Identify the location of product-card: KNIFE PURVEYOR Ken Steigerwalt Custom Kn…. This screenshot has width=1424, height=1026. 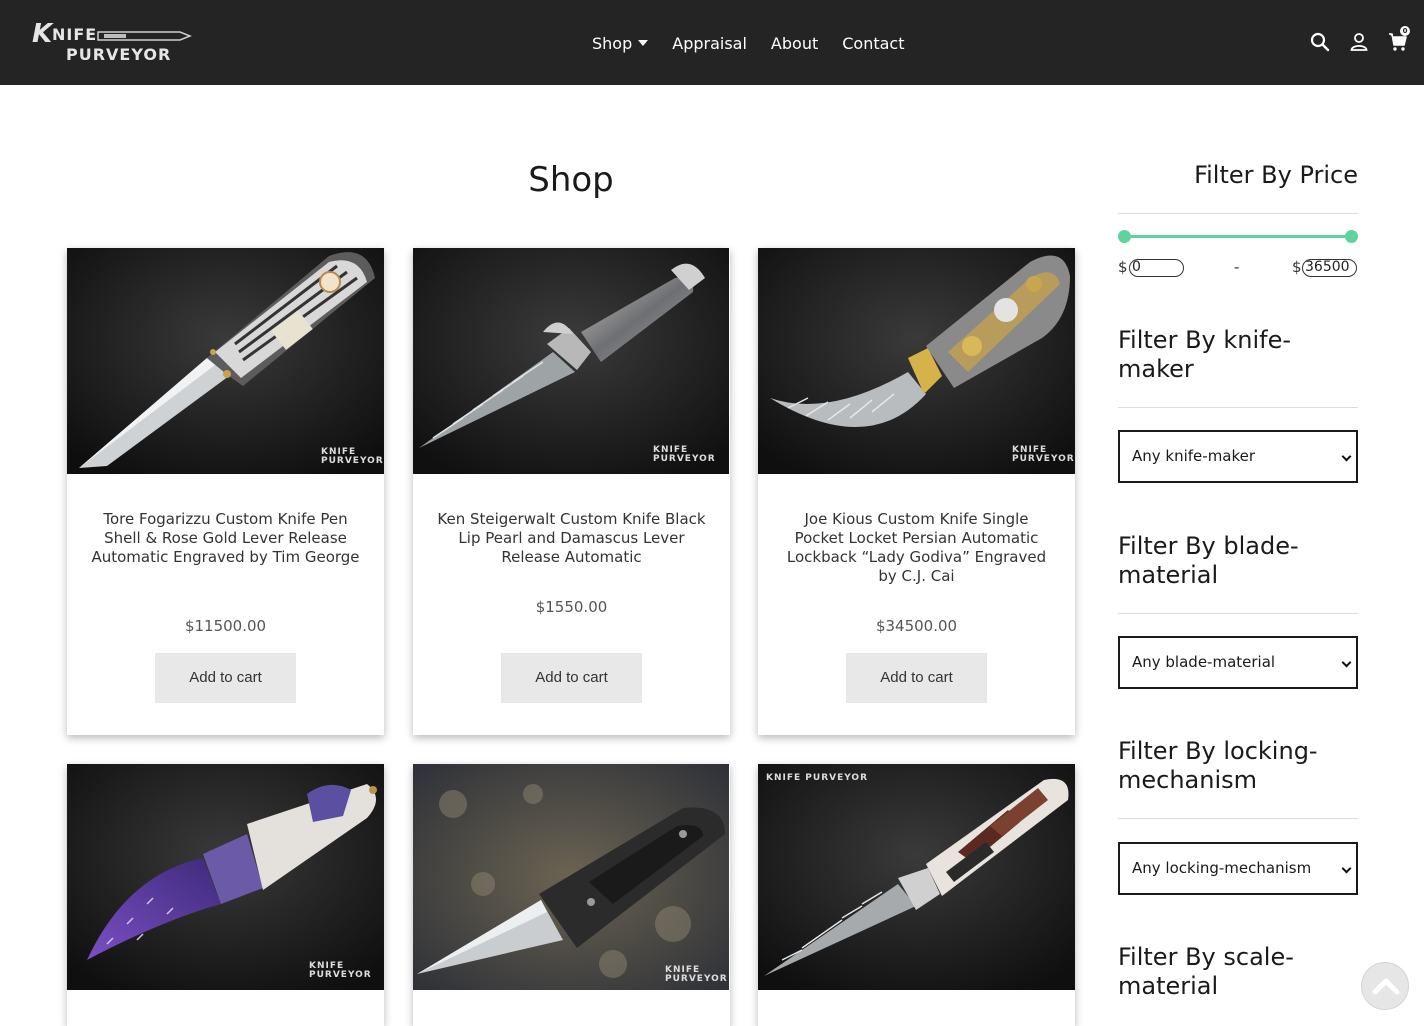
(571, 491).